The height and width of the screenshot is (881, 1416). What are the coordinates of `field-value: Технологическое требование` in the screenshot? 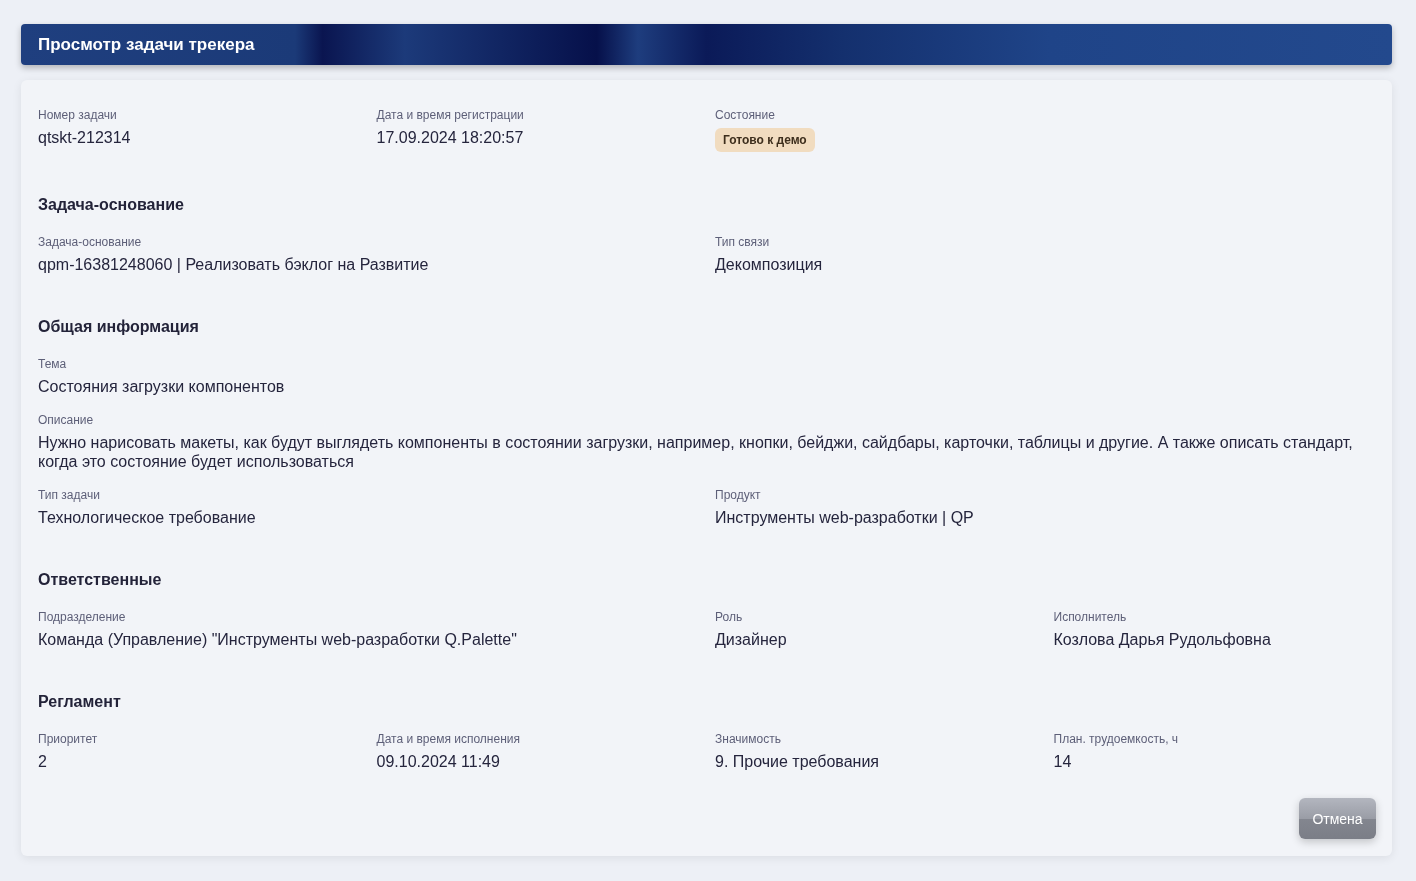 It's located at (147, 517).